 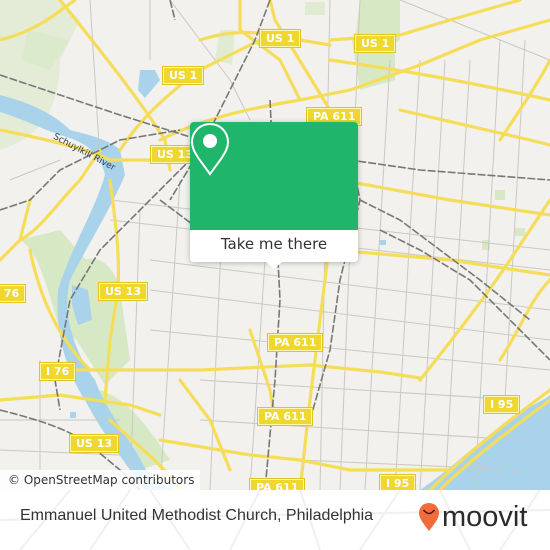 I want to click on moovit-logo-pin-icon, so click(x=429, y=517).